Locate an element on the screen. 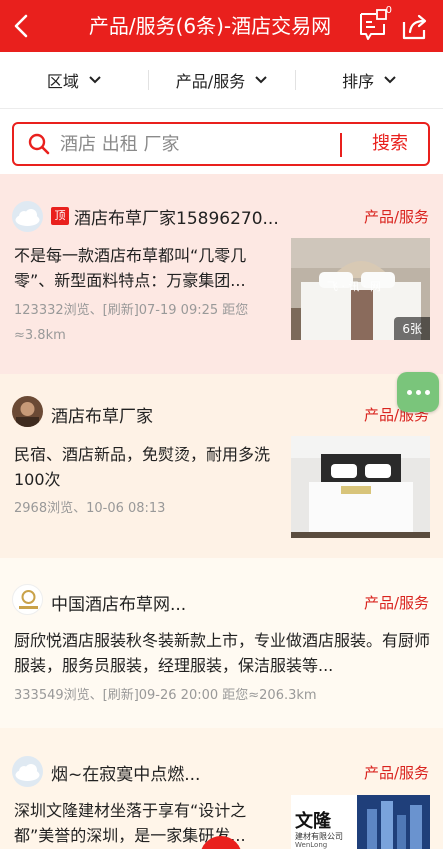 This screenshot has width=443, height=849. listing-thumbnail: 飞 · 讯 · 网 6张 is located at coordinates (360, 289).